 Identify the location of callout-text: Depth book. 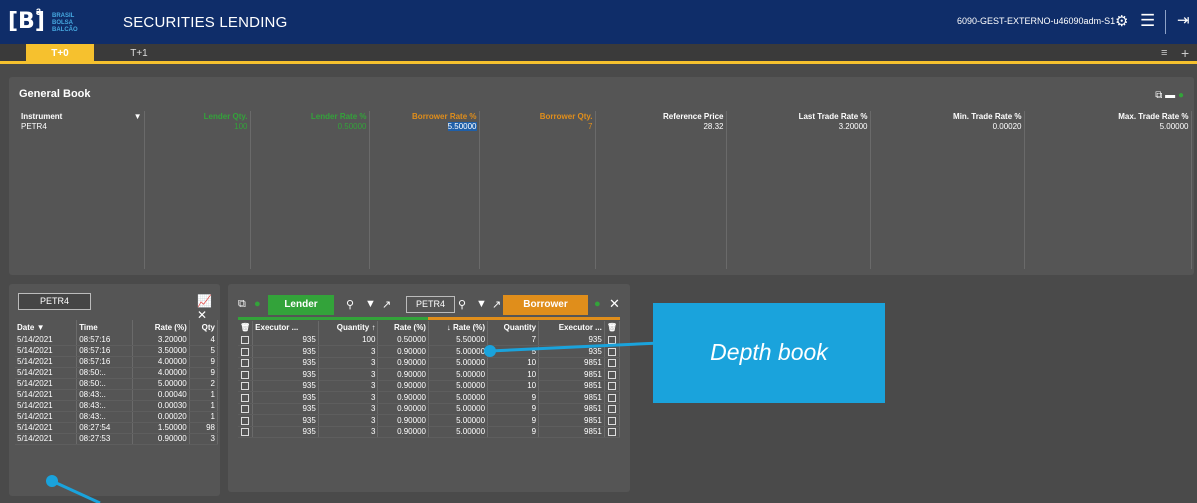
(769, 352).